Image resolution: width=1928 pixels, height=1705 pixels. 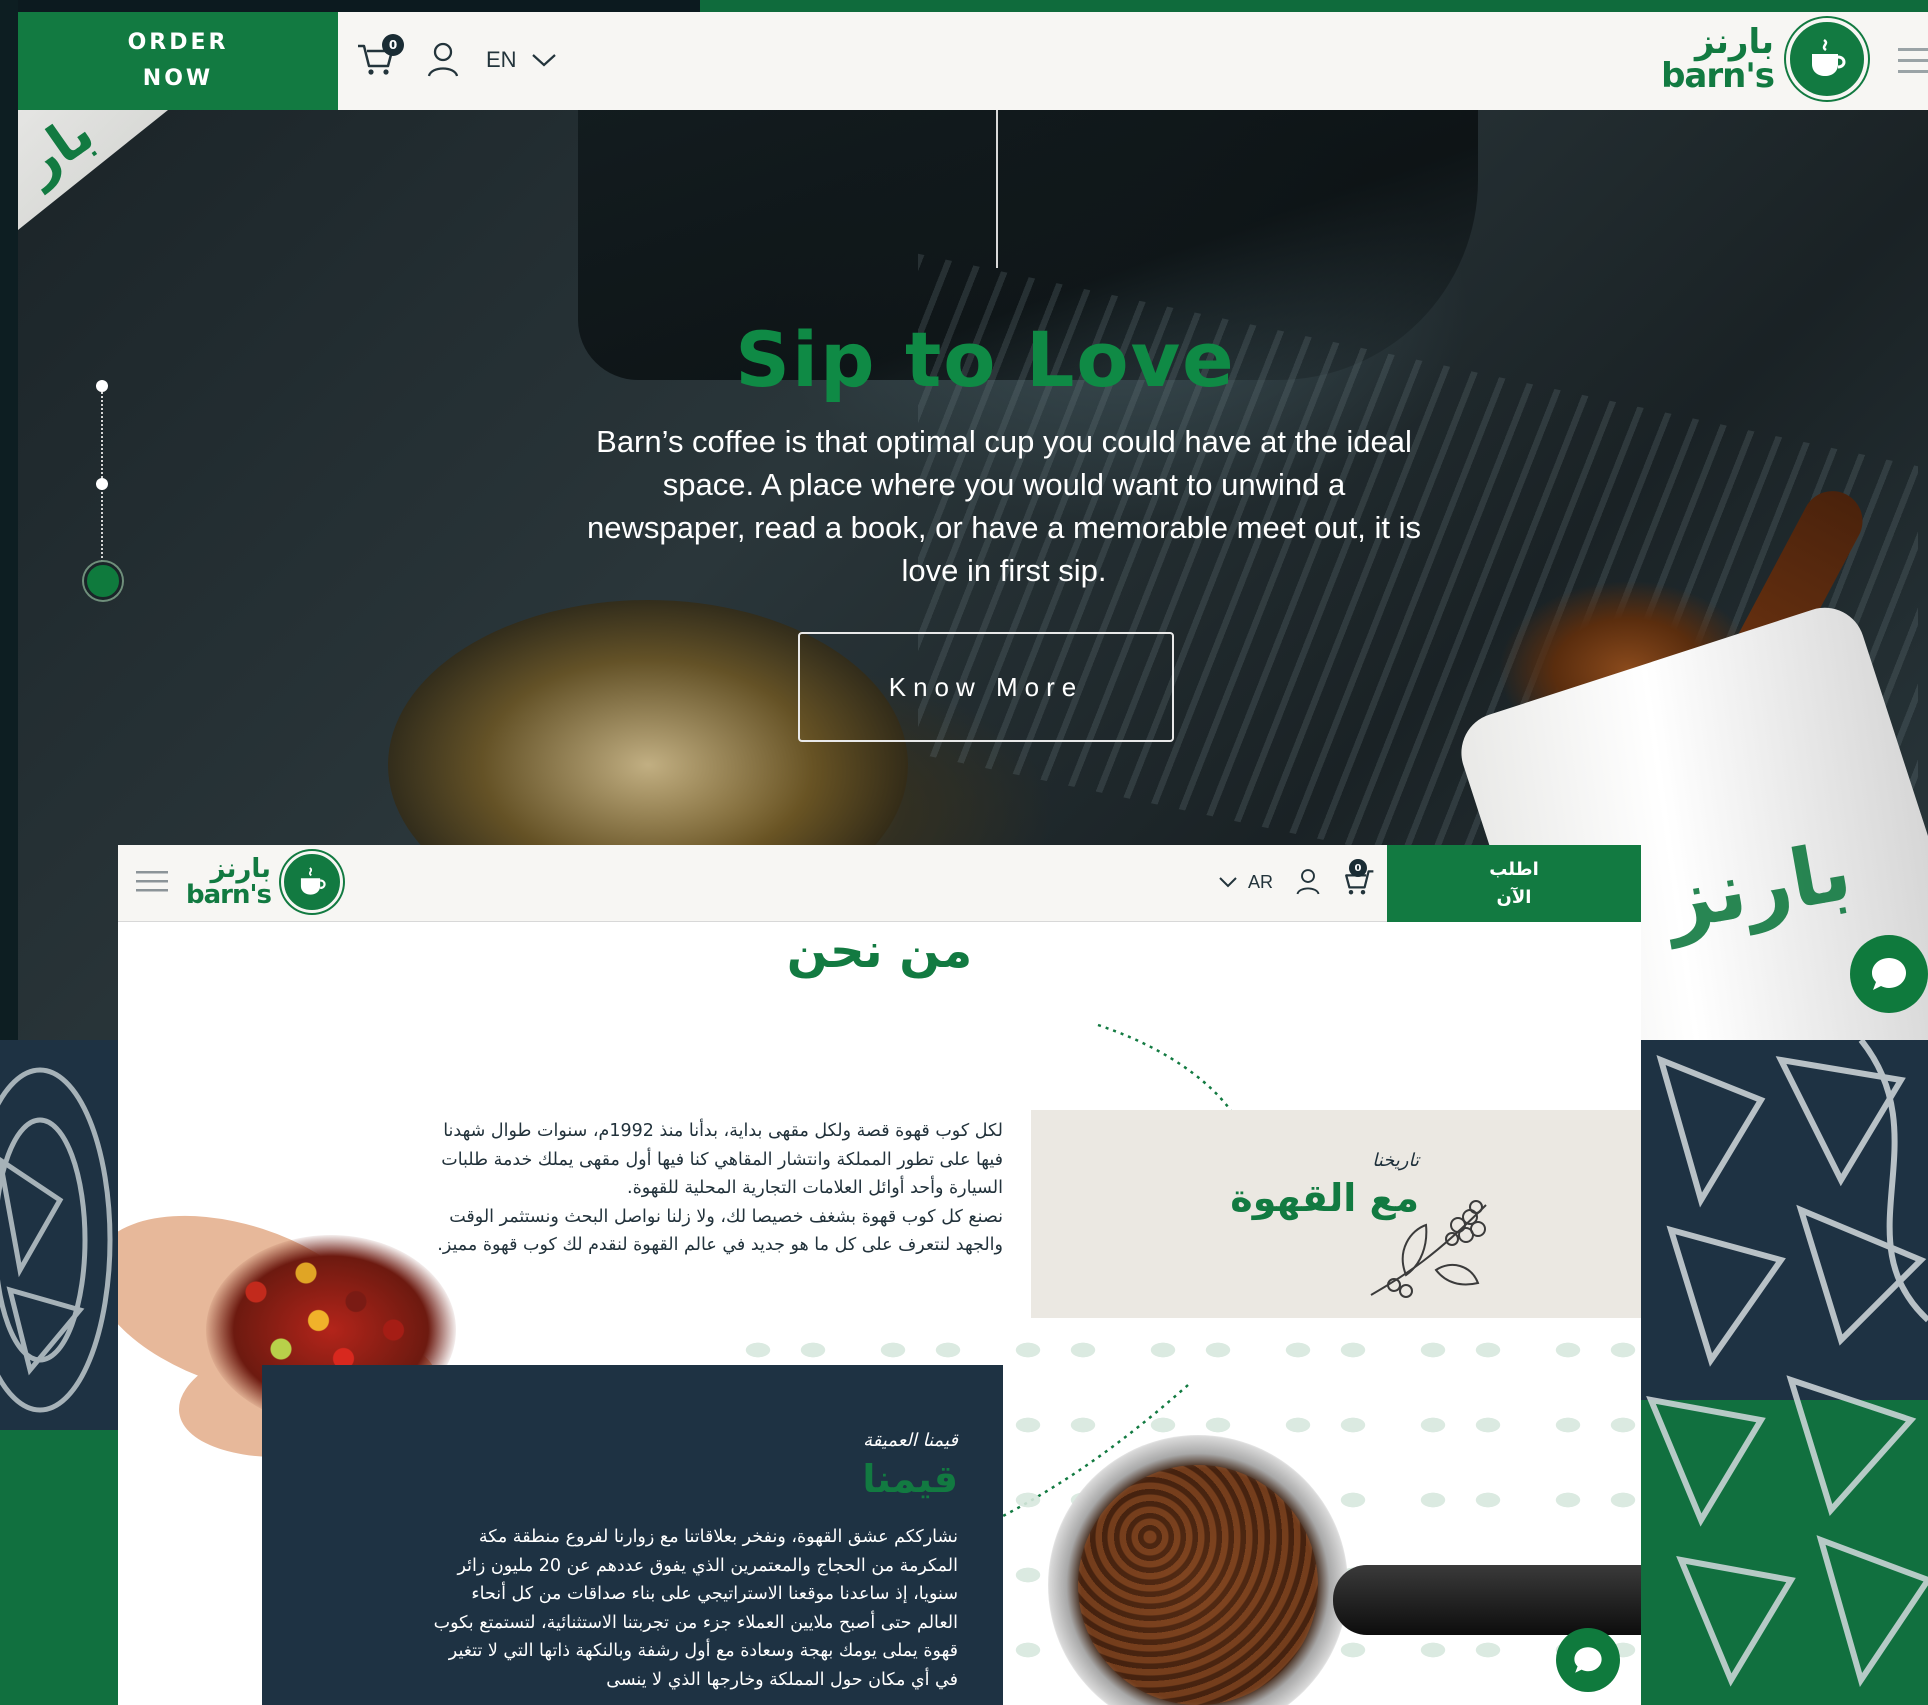 What do you see at coordinates (178, 61) in the screenshot?
I see `order-now-button: ORDER NOW` at bounding box center [178, 61].